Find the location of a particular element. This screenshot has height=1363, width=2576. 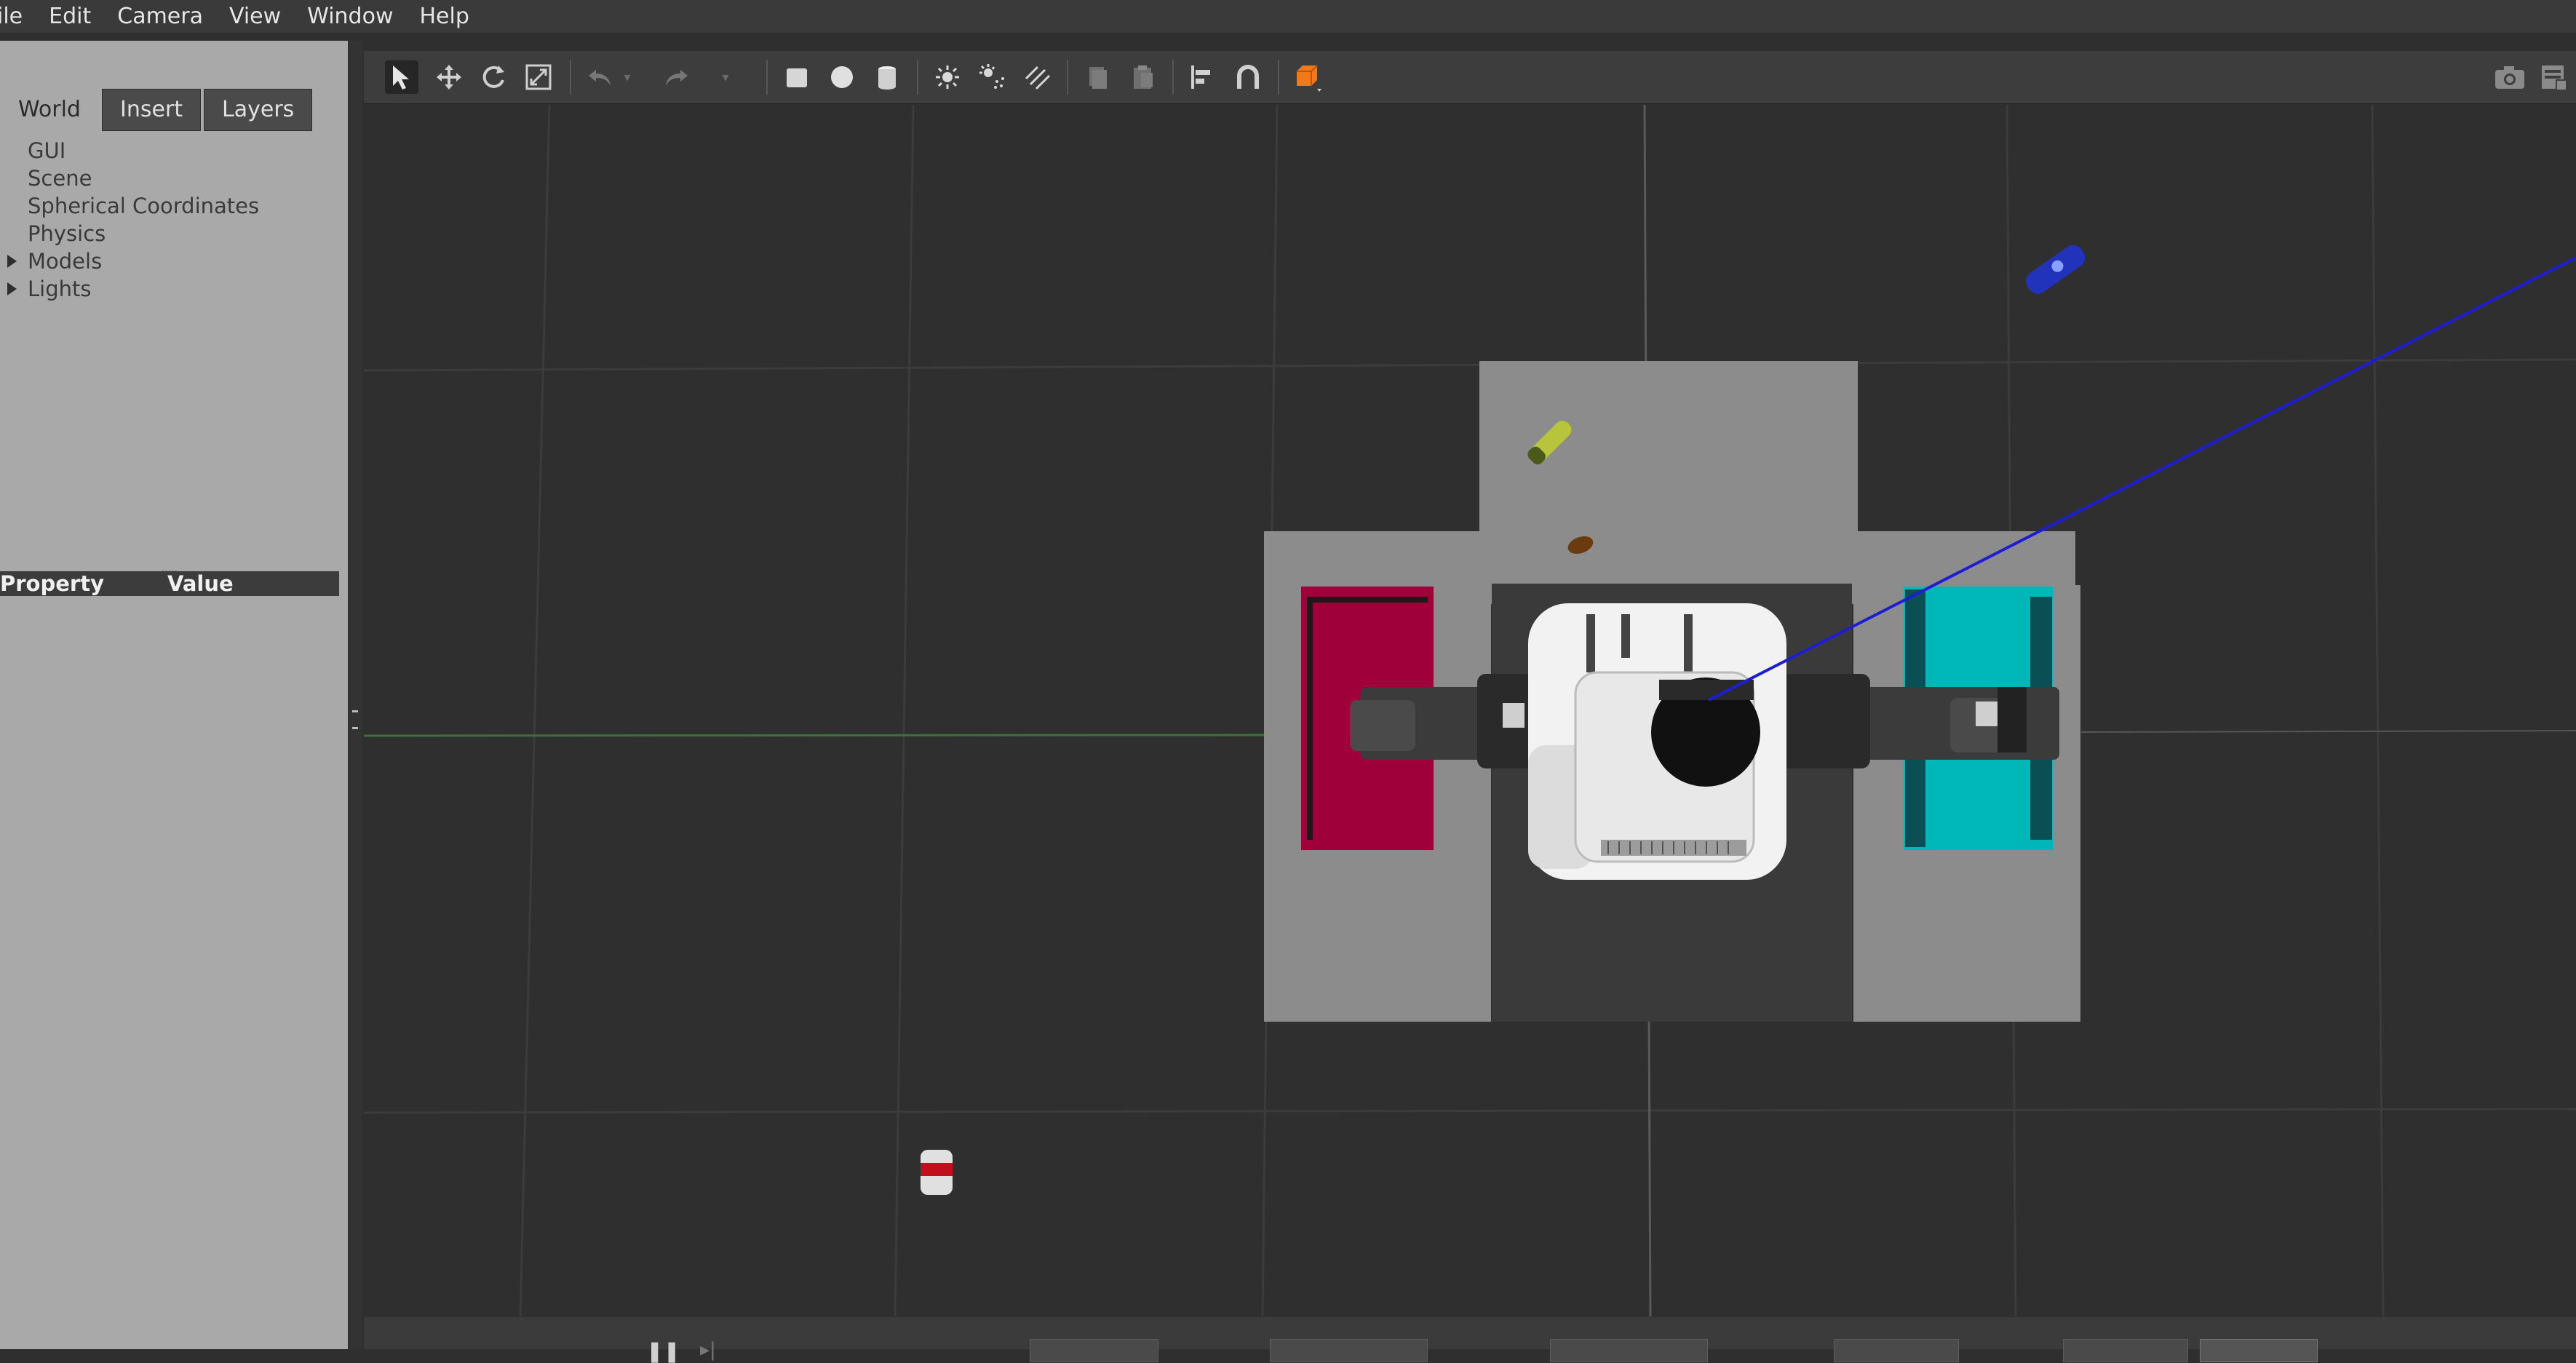

panel-splitter is located at coordinates (355, 695).